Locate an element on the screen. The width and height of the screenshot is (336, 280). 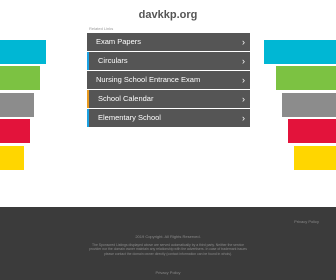
left-bar-green is located at coordinates (20, 78).